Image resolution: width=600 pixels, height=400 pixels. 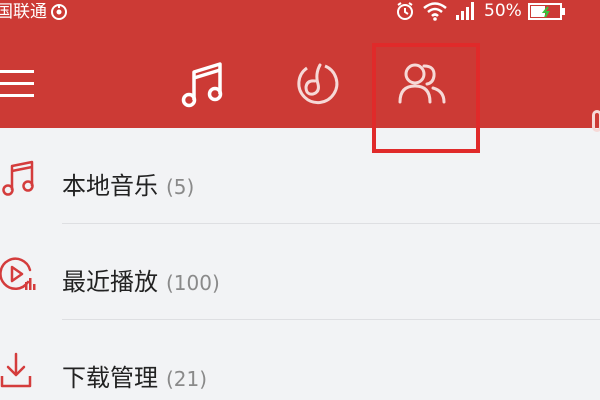 What do you see at coordinates (503, 11) in the screenshot?
I see `battery-percent: 50%` at bounding box center [503, 11].